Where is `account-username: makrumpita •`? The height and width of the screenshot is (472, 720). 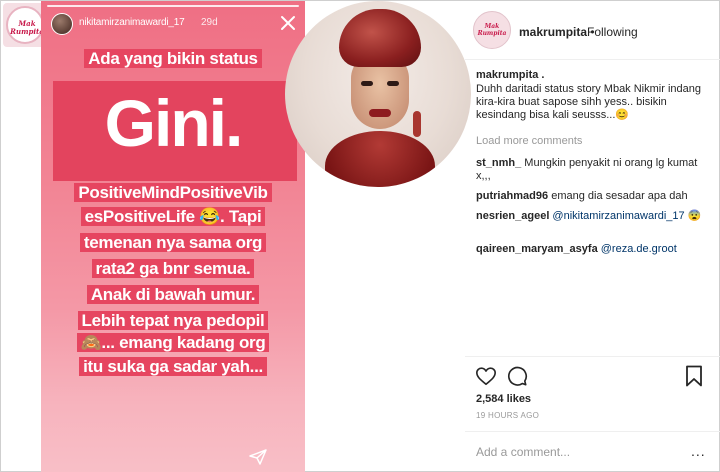
account-username: makrumpita • is located at coordinates (557, 32).